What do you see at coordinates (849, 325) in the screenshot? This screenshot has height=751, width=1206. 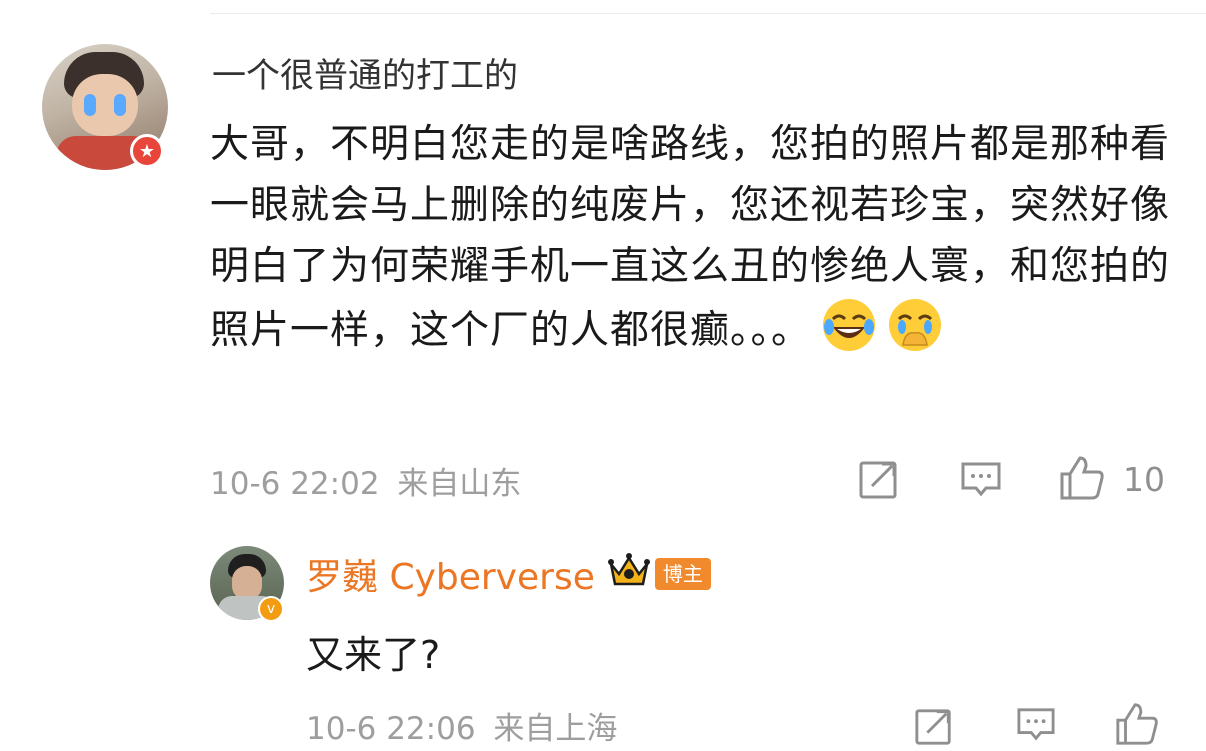 I see `laugh-cry-emoji` at bounding box center [849, 325].